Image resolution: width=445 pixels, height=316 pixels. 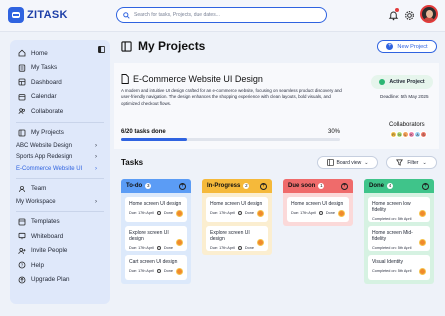 I want to click on sidebar-item-whiteboard: Whiteboard, so click(x=60, y=236).